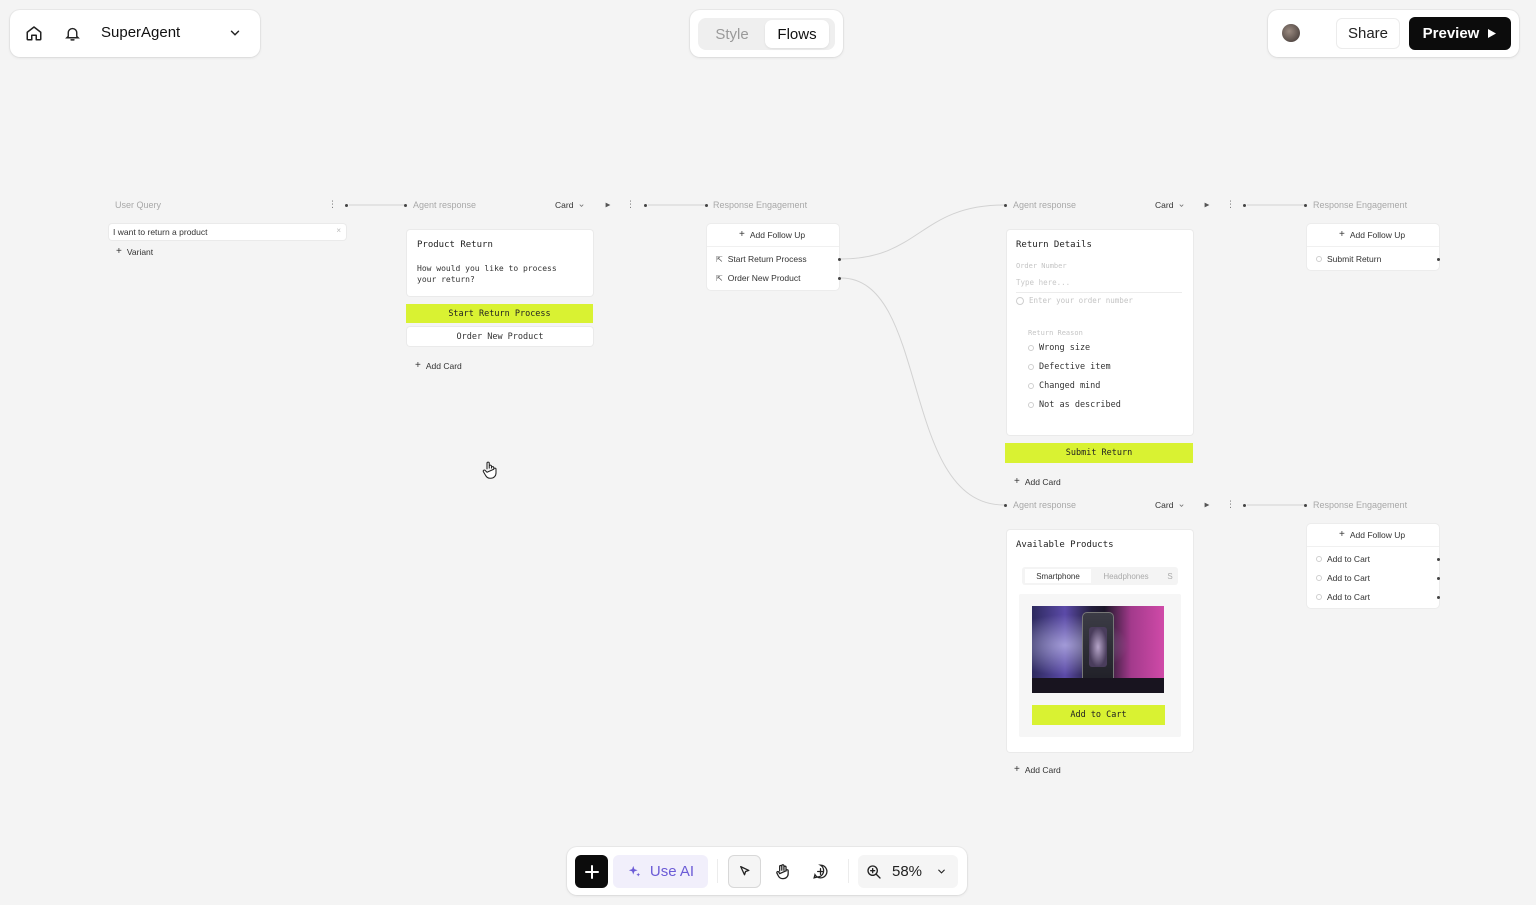  Describe the element at coordinates (634, 871) in the screenshot. I see `sparkles-icon` at that location.